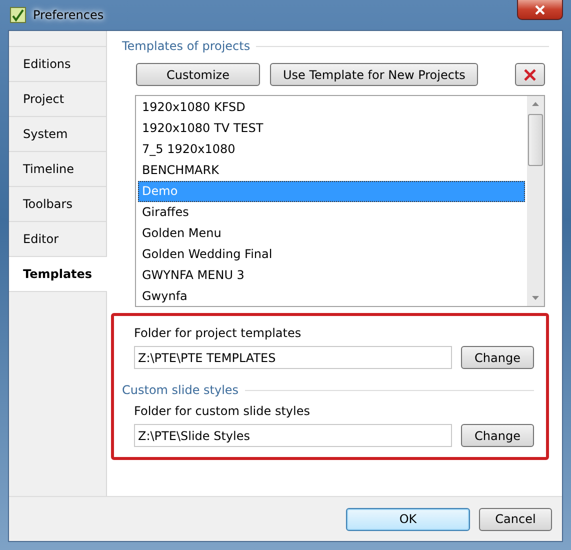  What do you see at coordinates (331, 254) in the screenshot?
I see `list-item: Golden Wedding Final` at bounding box center [331, 254].